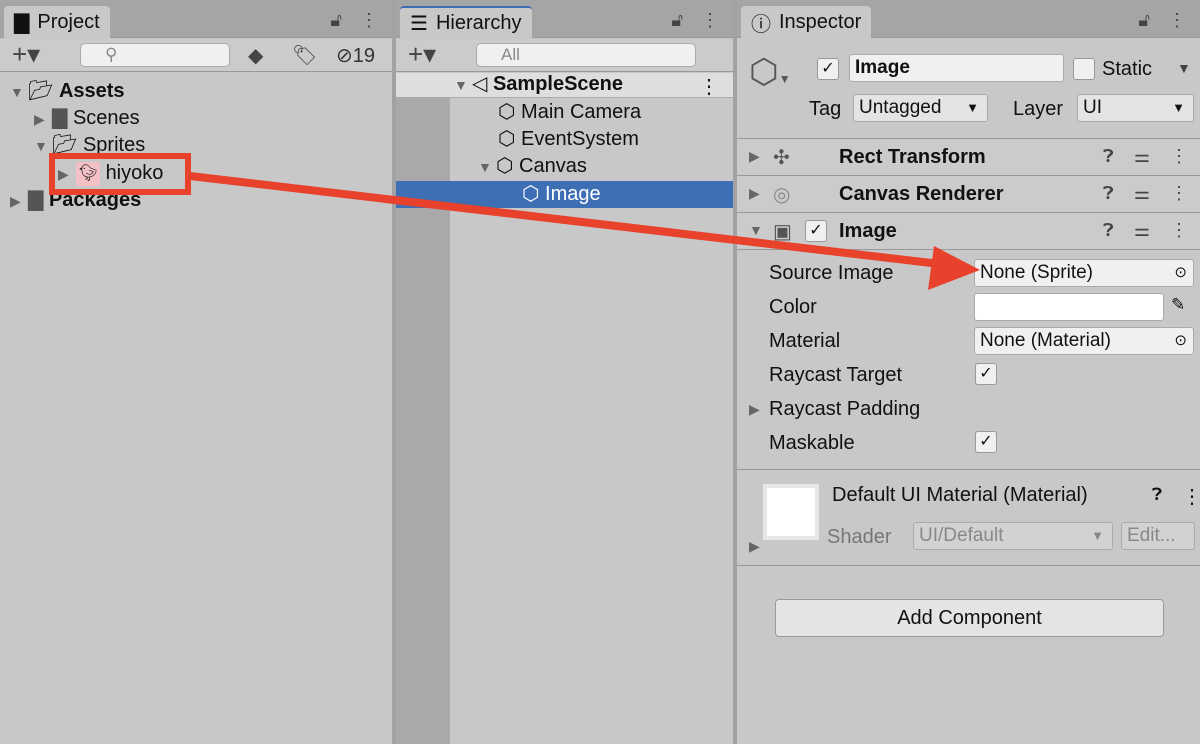  I want to click on arrow-head, so click(954, 268).